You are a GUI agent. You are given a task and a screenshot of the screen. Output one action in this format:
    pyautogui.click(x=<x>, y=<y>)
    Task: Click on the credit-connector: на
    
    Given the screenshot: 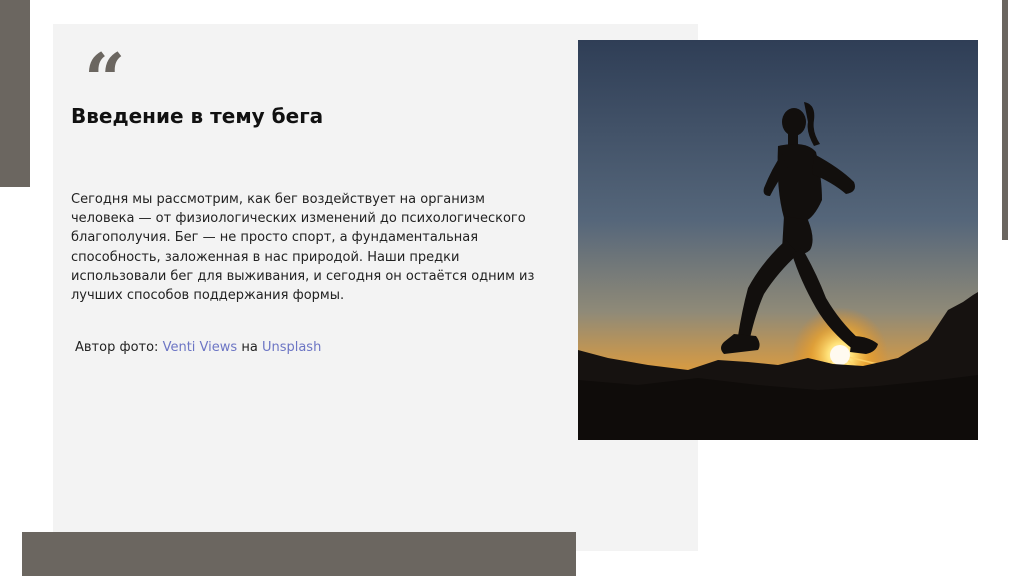 What is the action you would take?
    pyautogui.click(x=249, y=347)
    